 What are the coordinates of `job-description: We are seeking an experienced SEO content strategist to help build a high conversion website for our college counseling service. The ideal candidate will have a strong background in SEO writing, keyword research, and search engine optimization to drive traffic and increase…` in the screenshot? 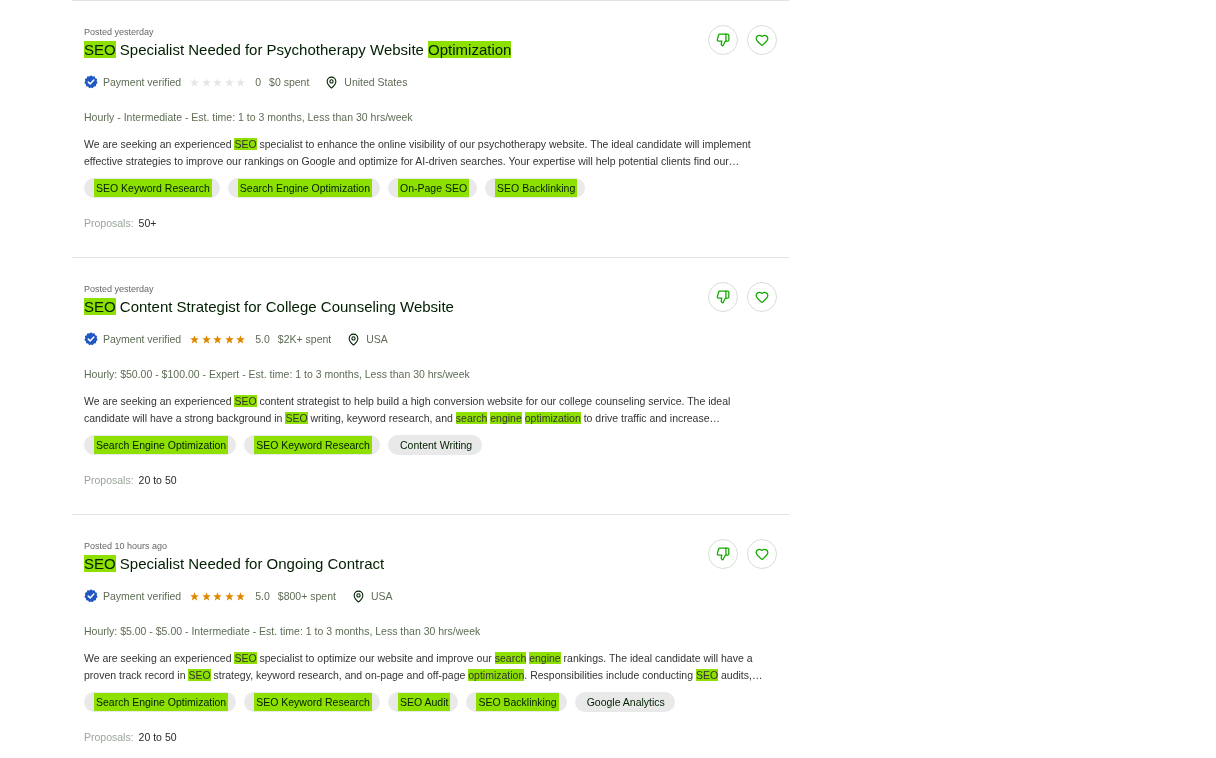 It's located at (408, 410).